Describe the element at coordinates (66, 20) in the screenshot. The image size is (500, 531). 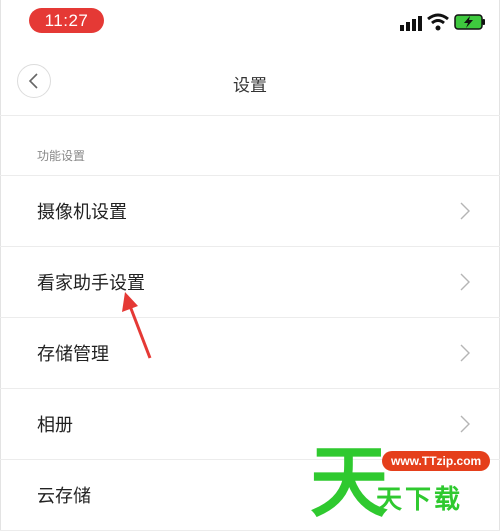
I see `status-time: 11:27` at that location.